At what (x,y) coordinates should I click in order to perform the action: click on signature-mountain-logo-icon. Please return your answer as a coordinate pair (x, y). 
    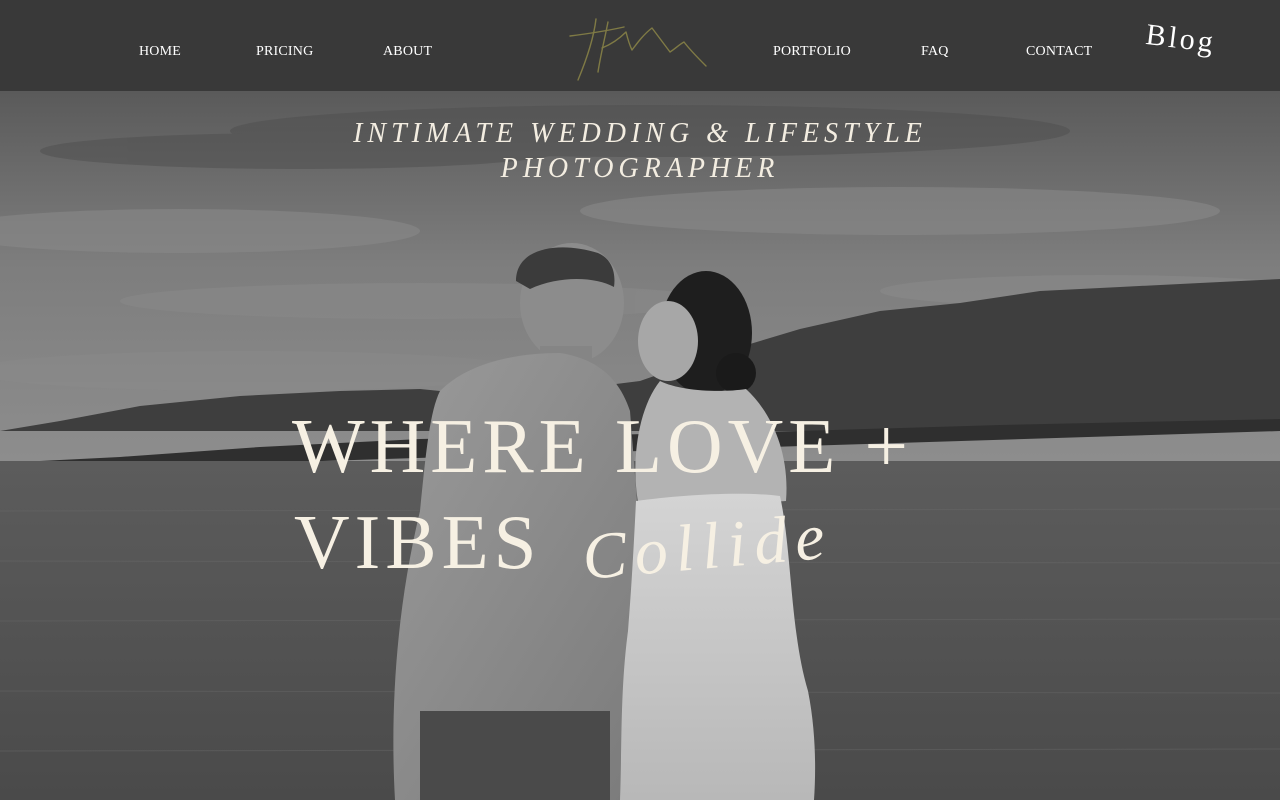
    Looking at the image, I should click on (638, 49).